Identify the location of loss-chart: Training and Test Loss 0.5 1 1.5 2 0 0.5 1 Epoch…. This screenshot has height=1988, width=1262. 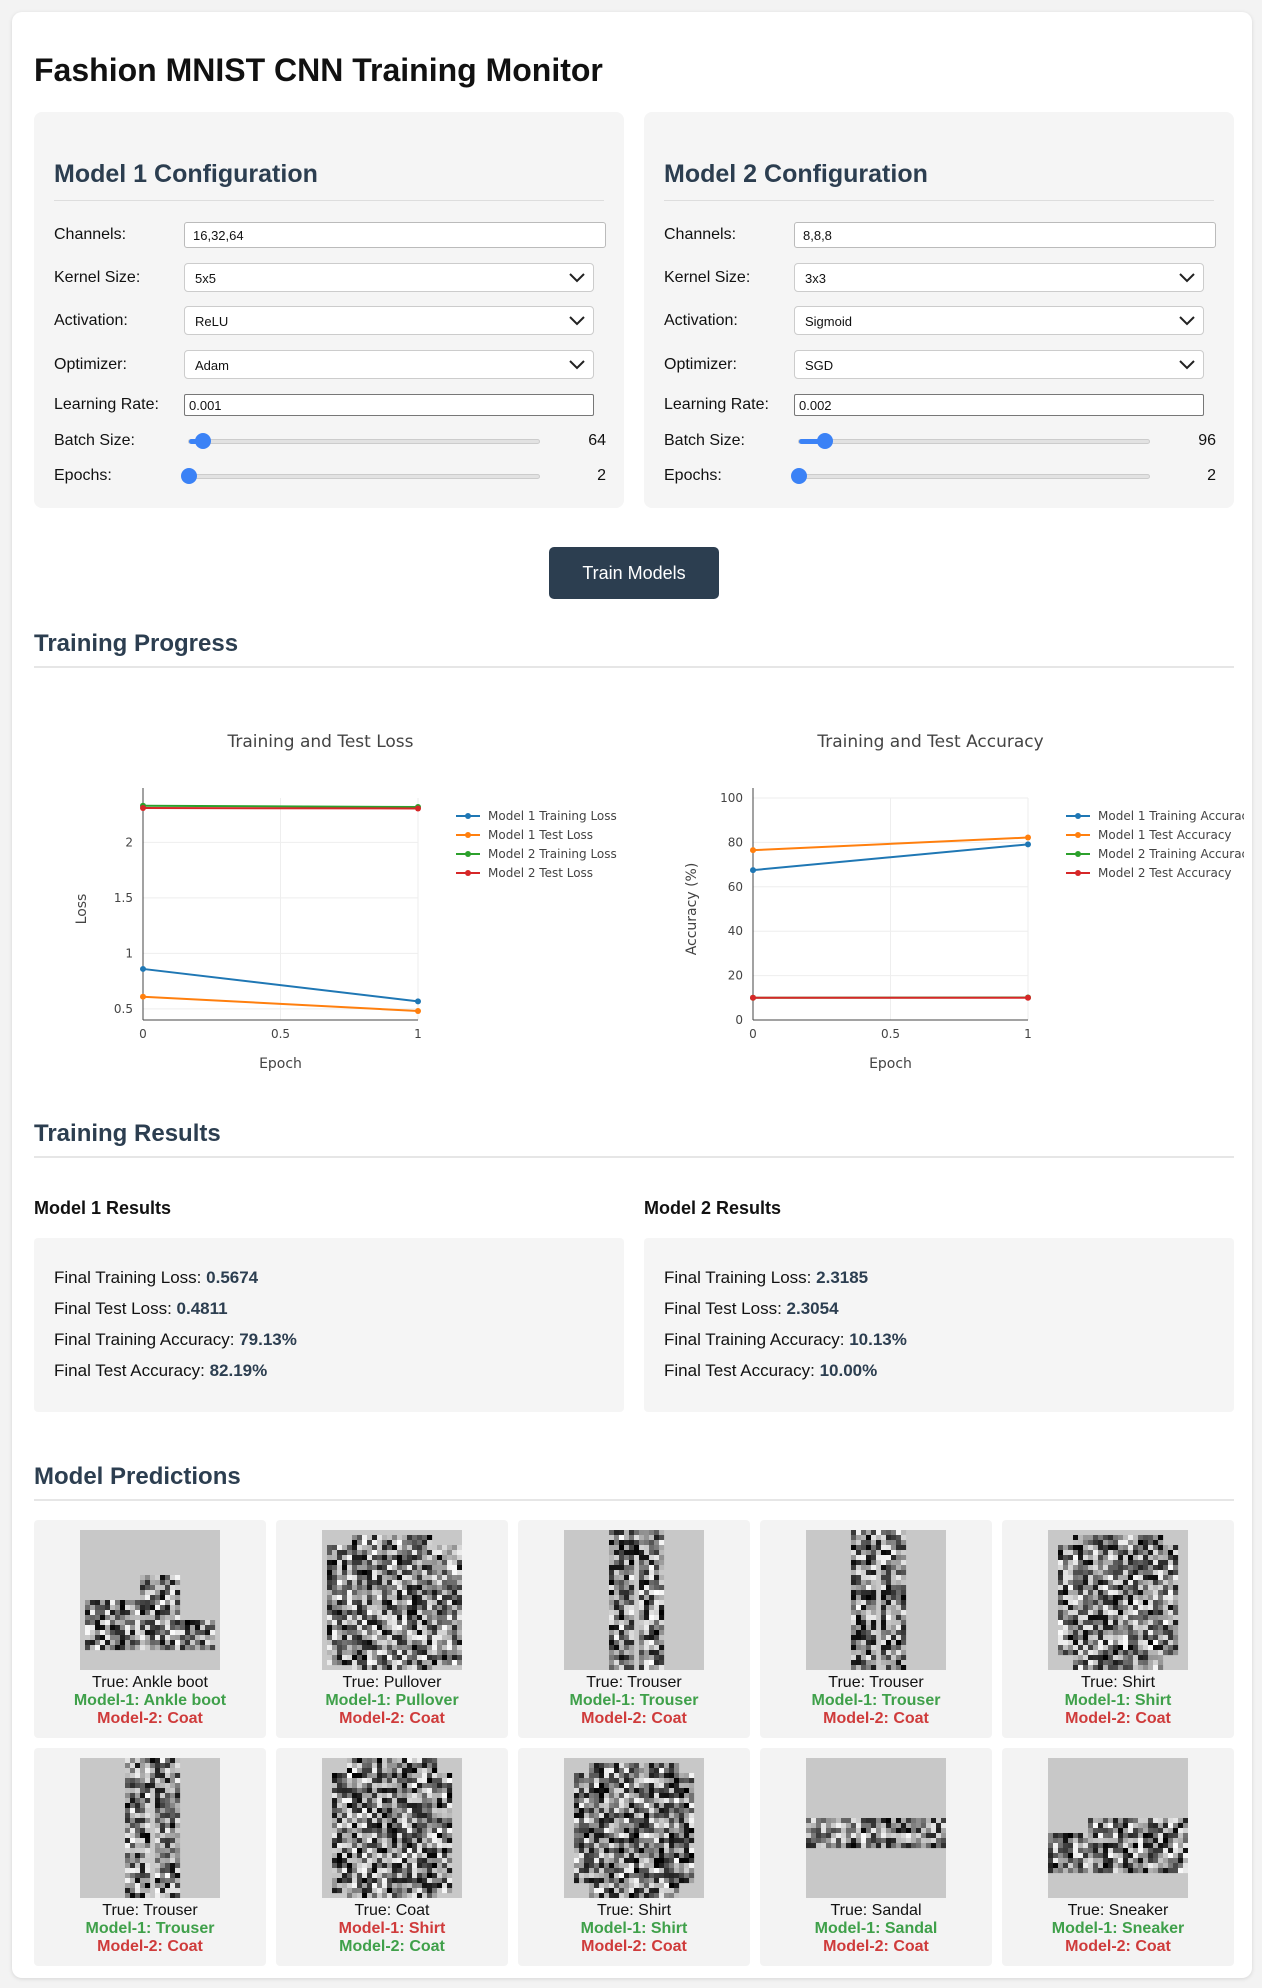
(345, 902).